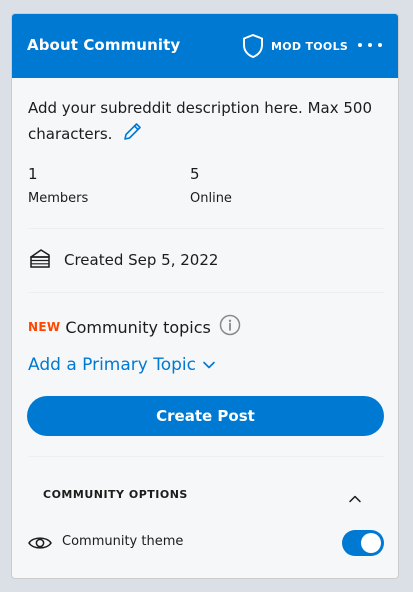 The width and height of the screenshot is (413, 592). I want to click on chevron-up-icon, so click(355, 499).